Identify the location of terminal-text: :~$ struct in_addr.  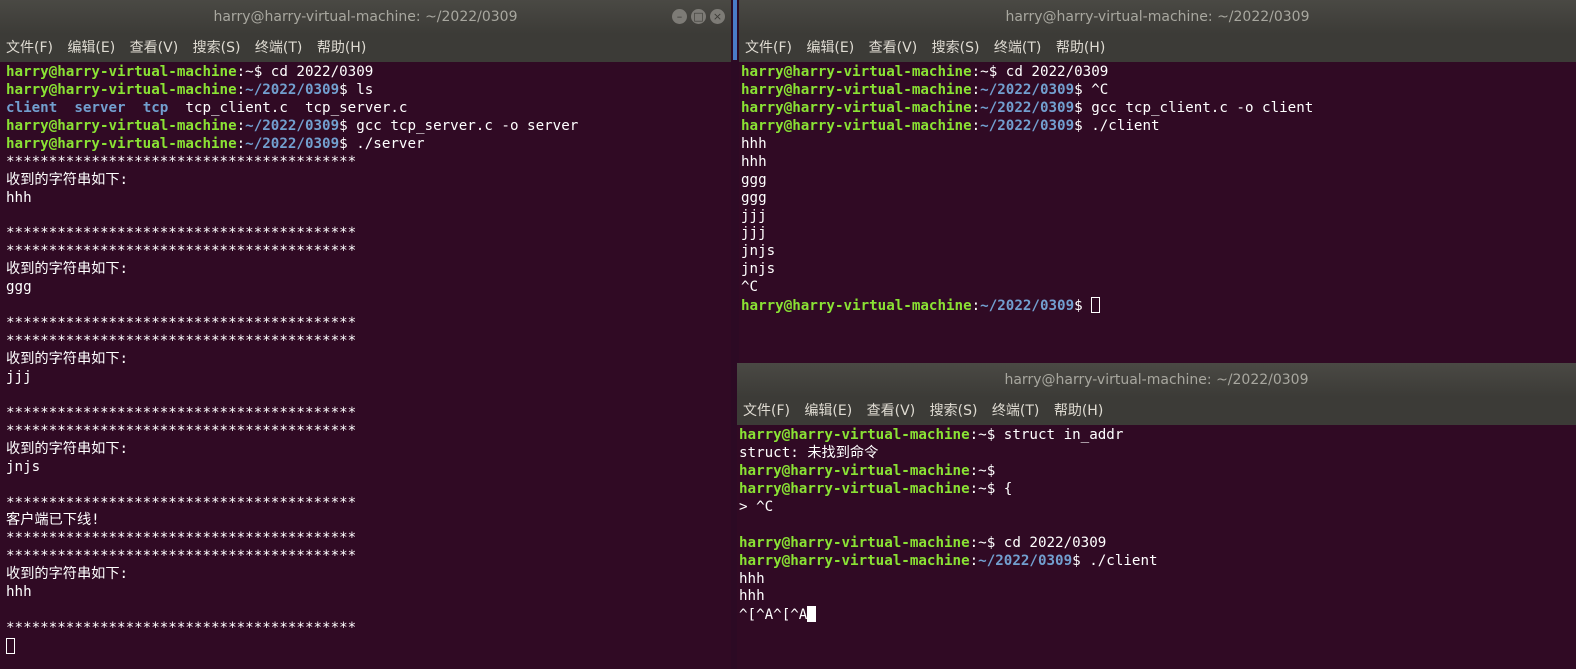
(1046, 435).